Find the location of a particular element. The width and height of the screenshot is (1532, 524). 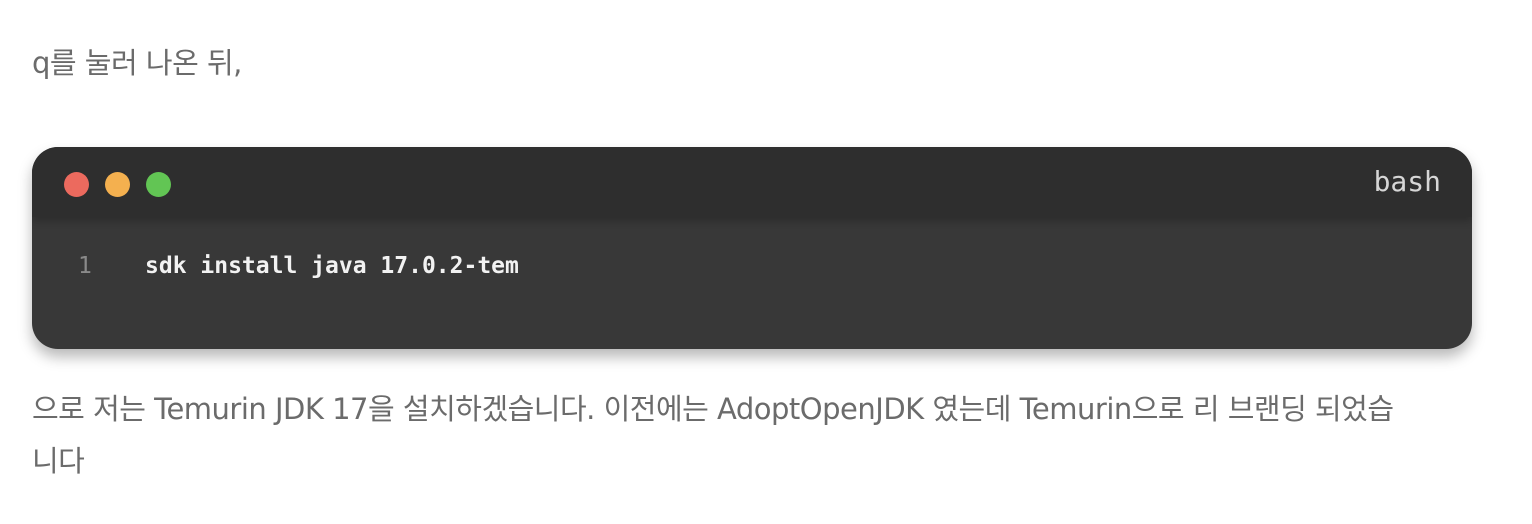

code-language-label: bash is located at coordinates (1407, 181).